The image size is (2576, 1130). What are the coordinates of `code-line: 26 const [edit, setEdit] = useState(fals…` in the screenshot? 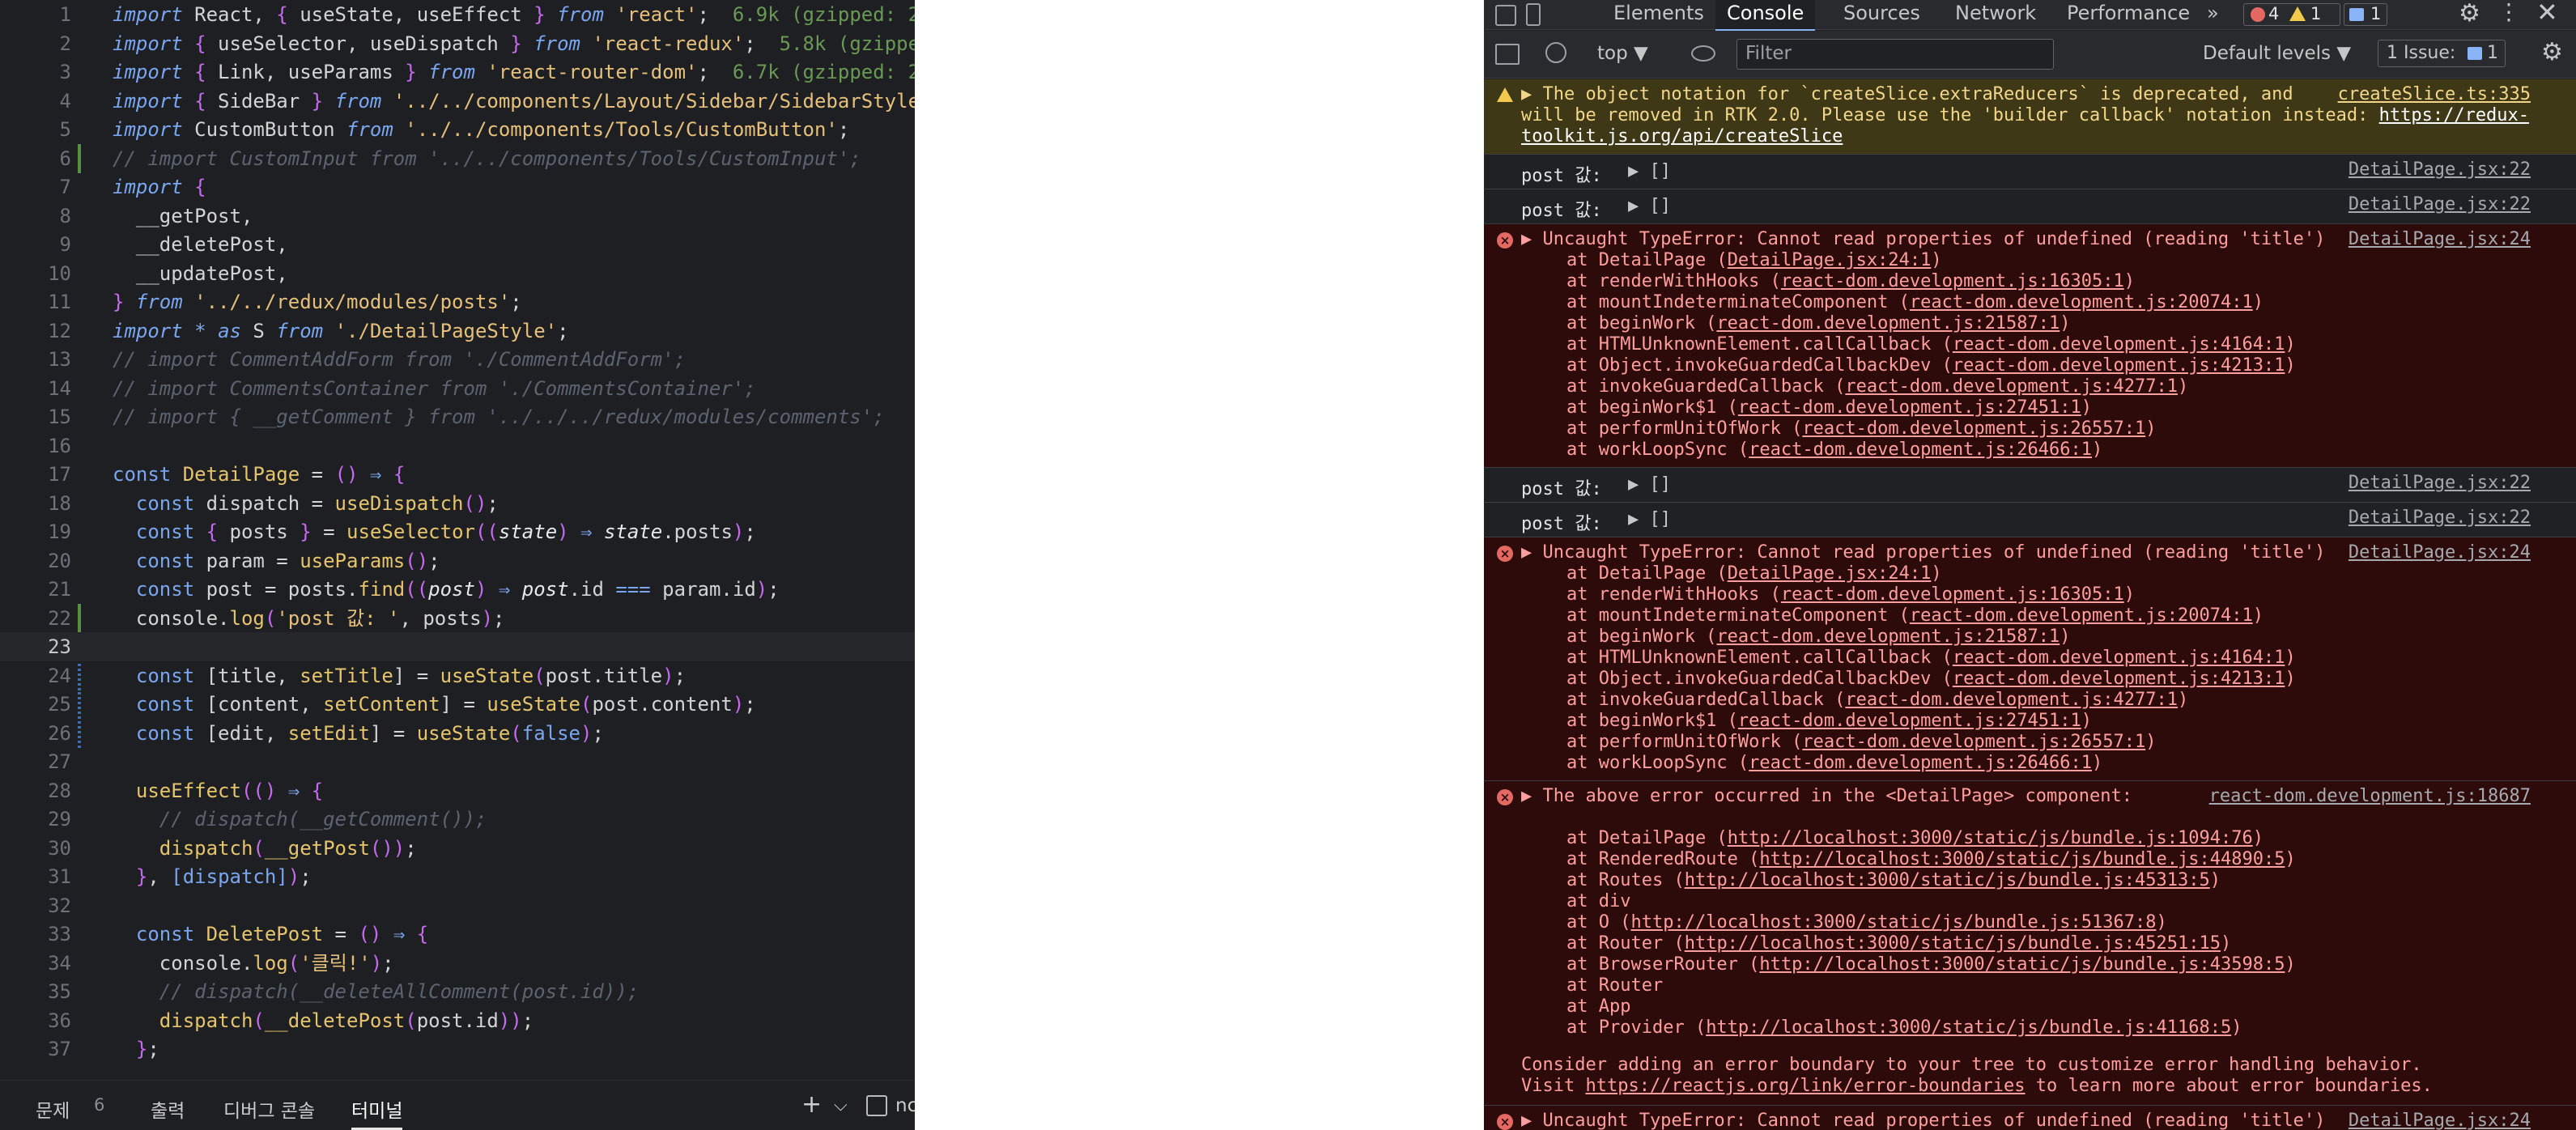 It's located at (457, 733).